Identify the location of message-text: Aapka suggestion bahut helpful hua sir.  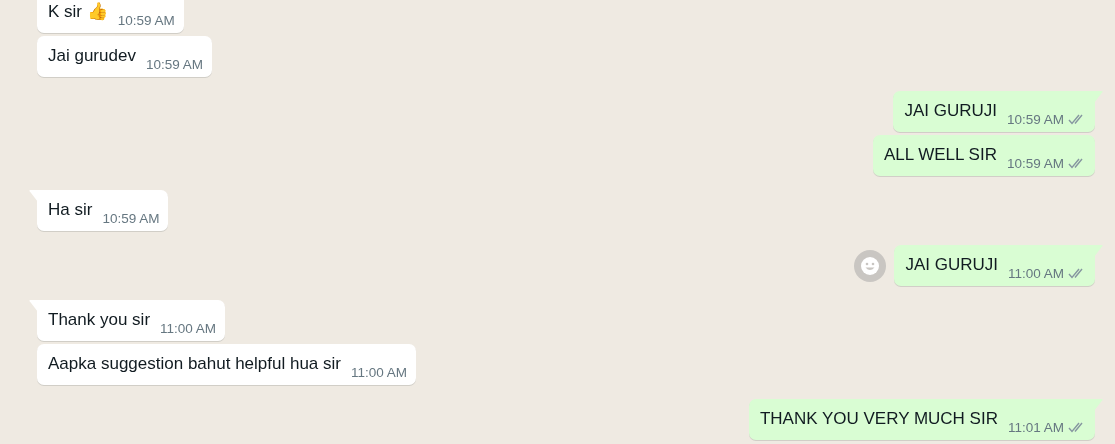
(194, 364).